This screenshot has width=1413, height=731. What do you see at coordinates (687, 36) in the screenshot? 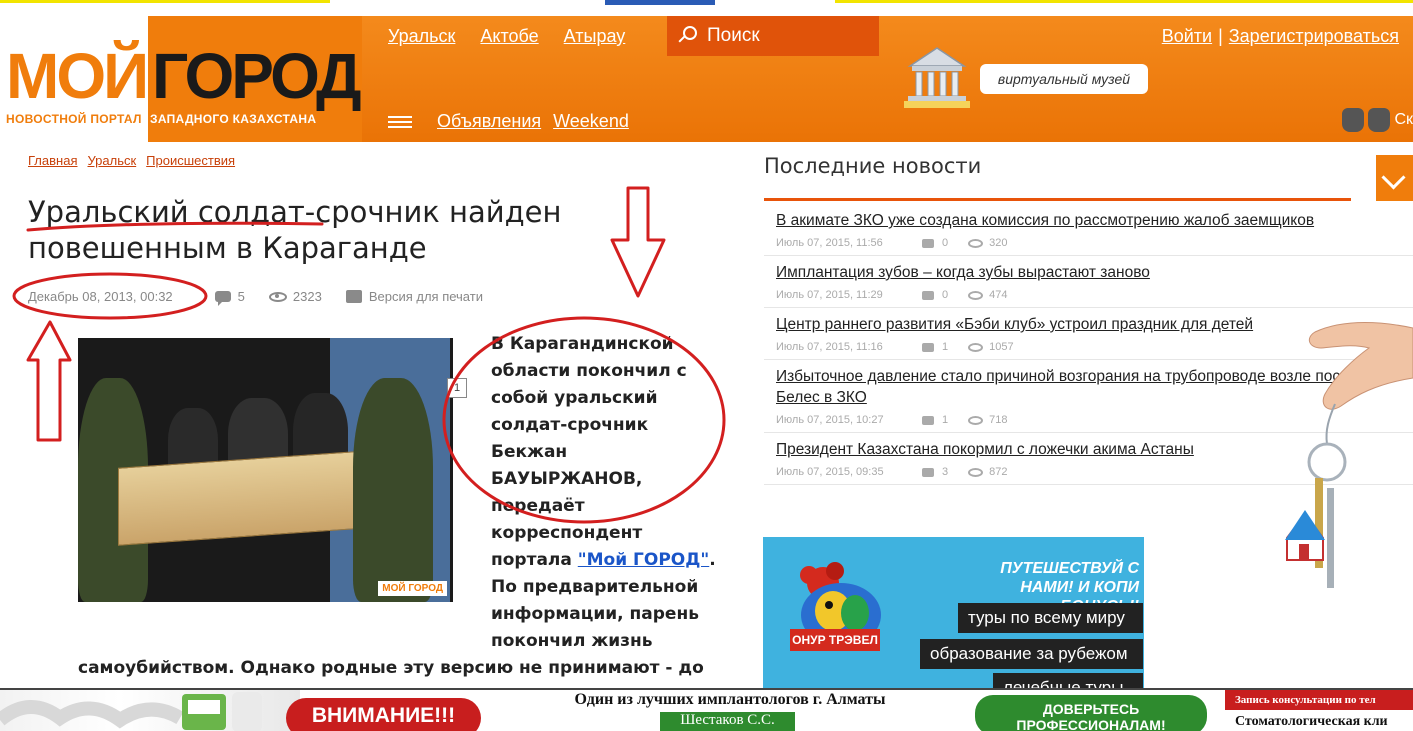
I see `search-icon` at bounding box center [687, 36].